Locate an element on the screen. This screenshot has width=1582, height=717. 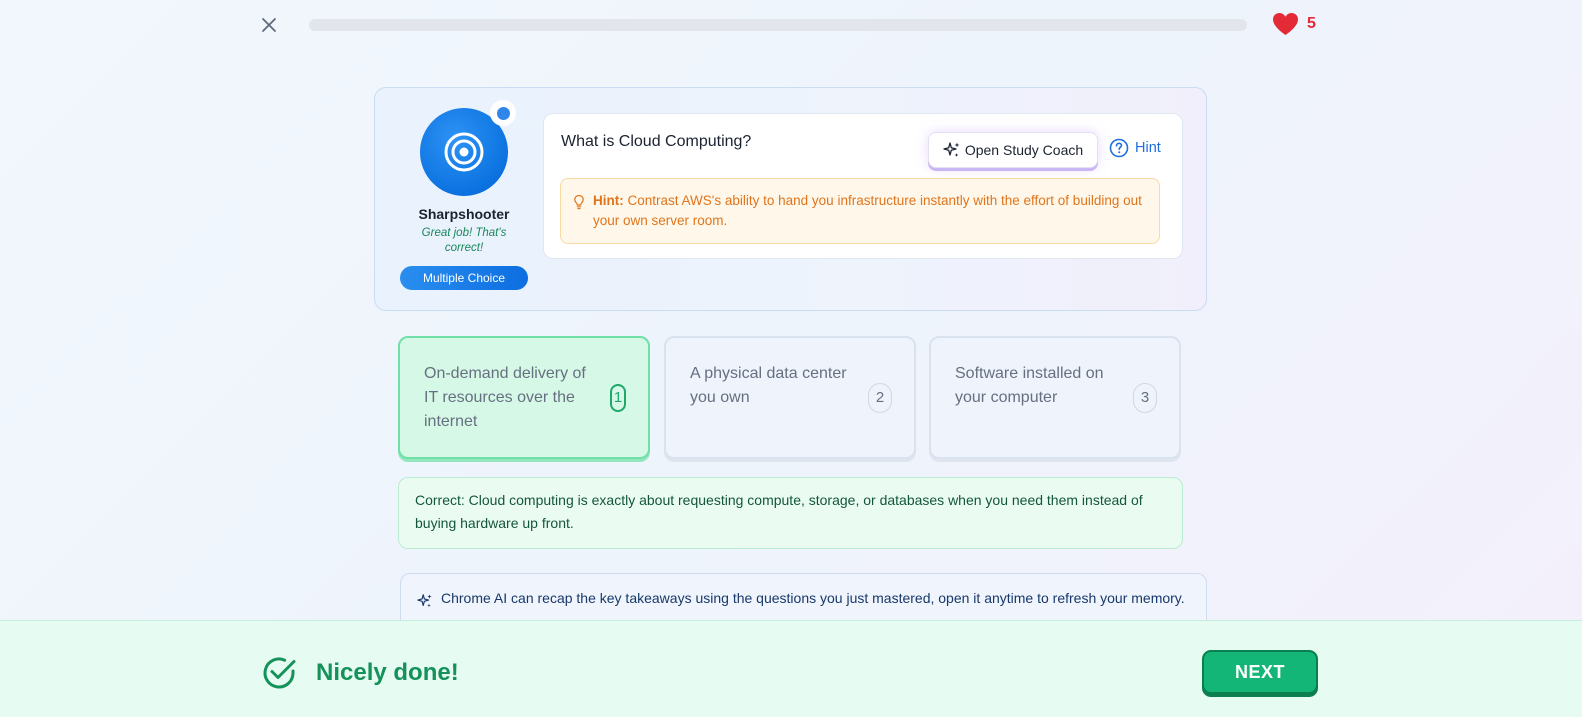
target-icon is located at coordinates (464, 152).